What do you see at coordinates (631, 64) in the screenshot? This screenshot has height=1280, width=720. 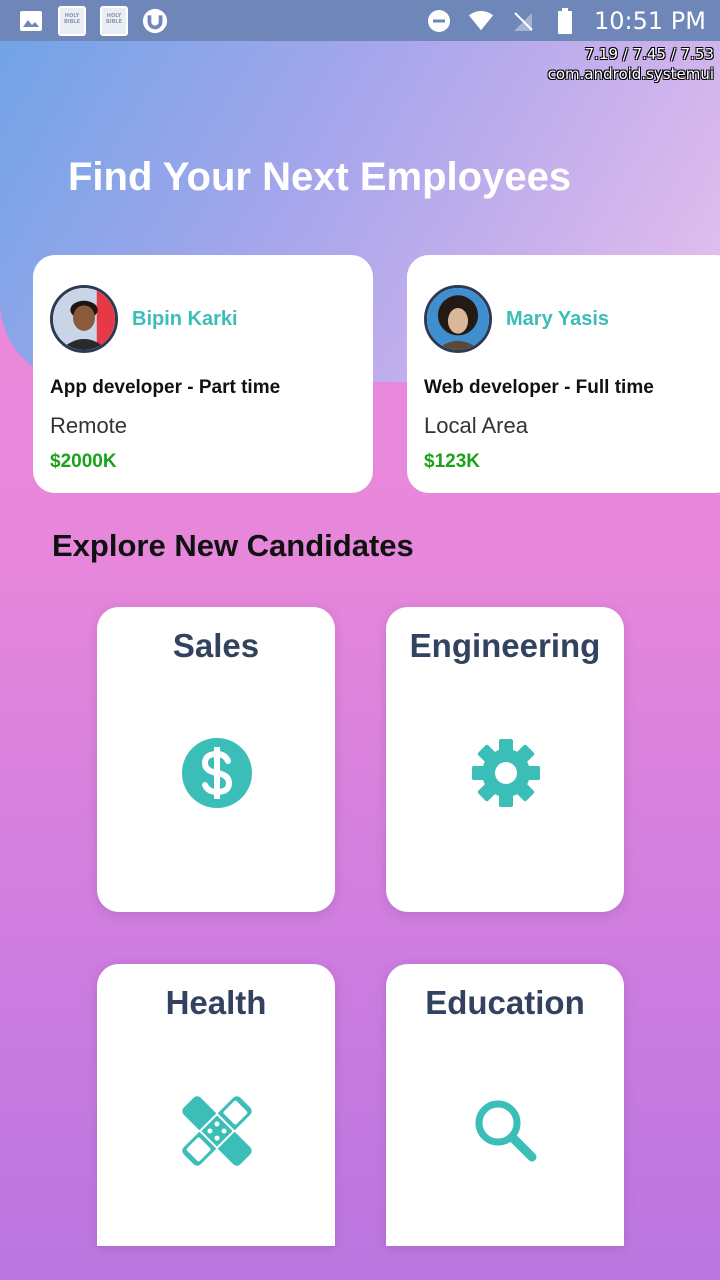 I see `debug-overlay: 7.19 / 7.45 / 7.53 com.android.systemui` at bounding box center [631, 64].